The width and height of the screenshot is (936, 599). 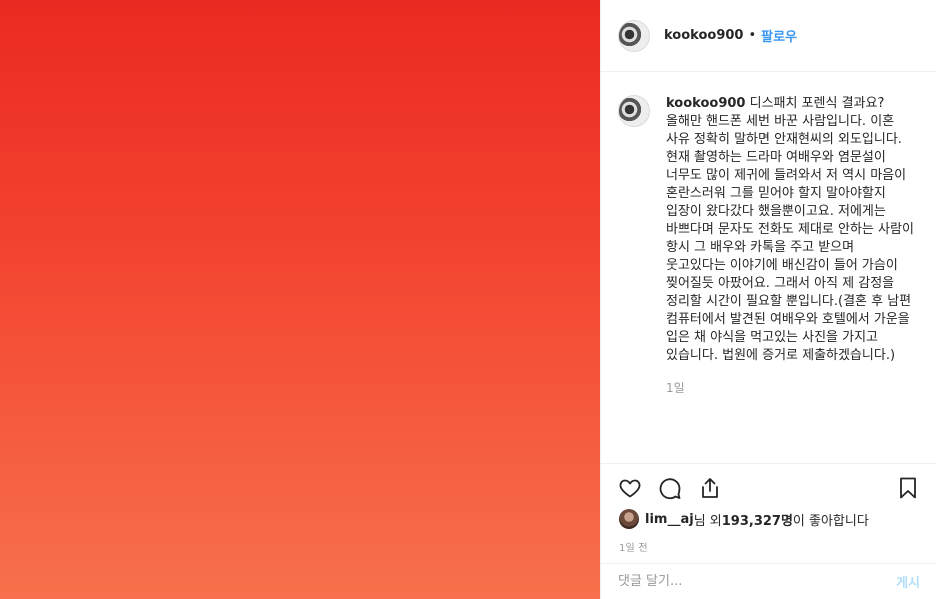 What do you see at coordinates (707, 521) in the screenshot?
I see `likes-middle: 님 외` at bounding box center [707, 521].